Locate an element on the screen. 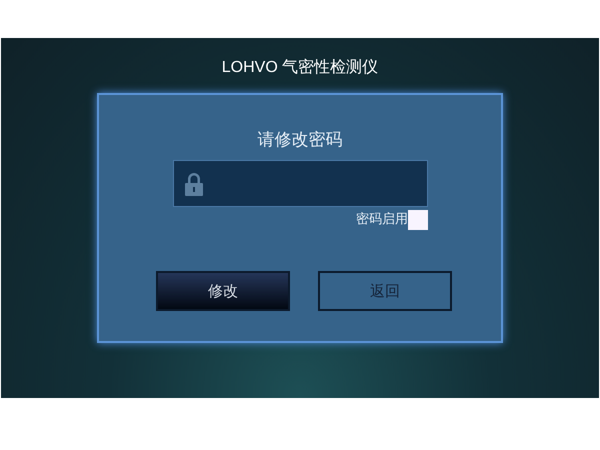  checkbox-label: 密码启用 is located at coordinates (382, 220).